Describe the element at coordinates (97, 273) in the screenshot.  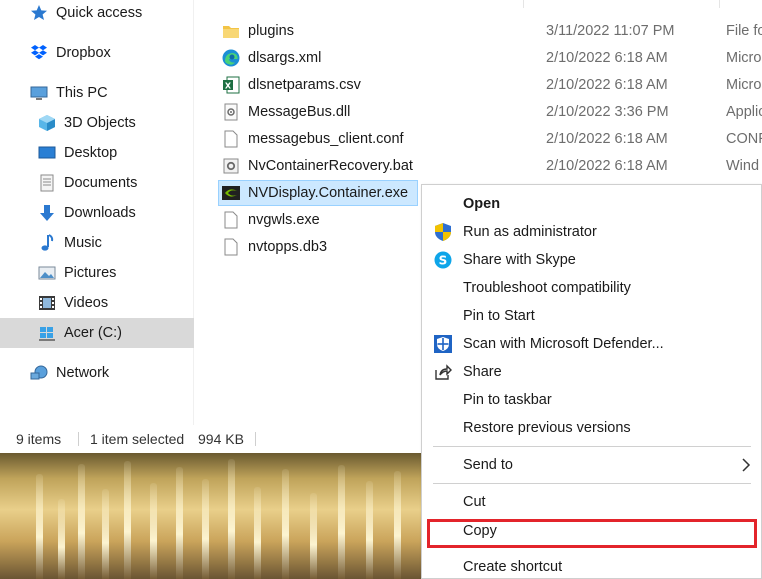
I see `nav-item-pictures: Pictures` at that location.